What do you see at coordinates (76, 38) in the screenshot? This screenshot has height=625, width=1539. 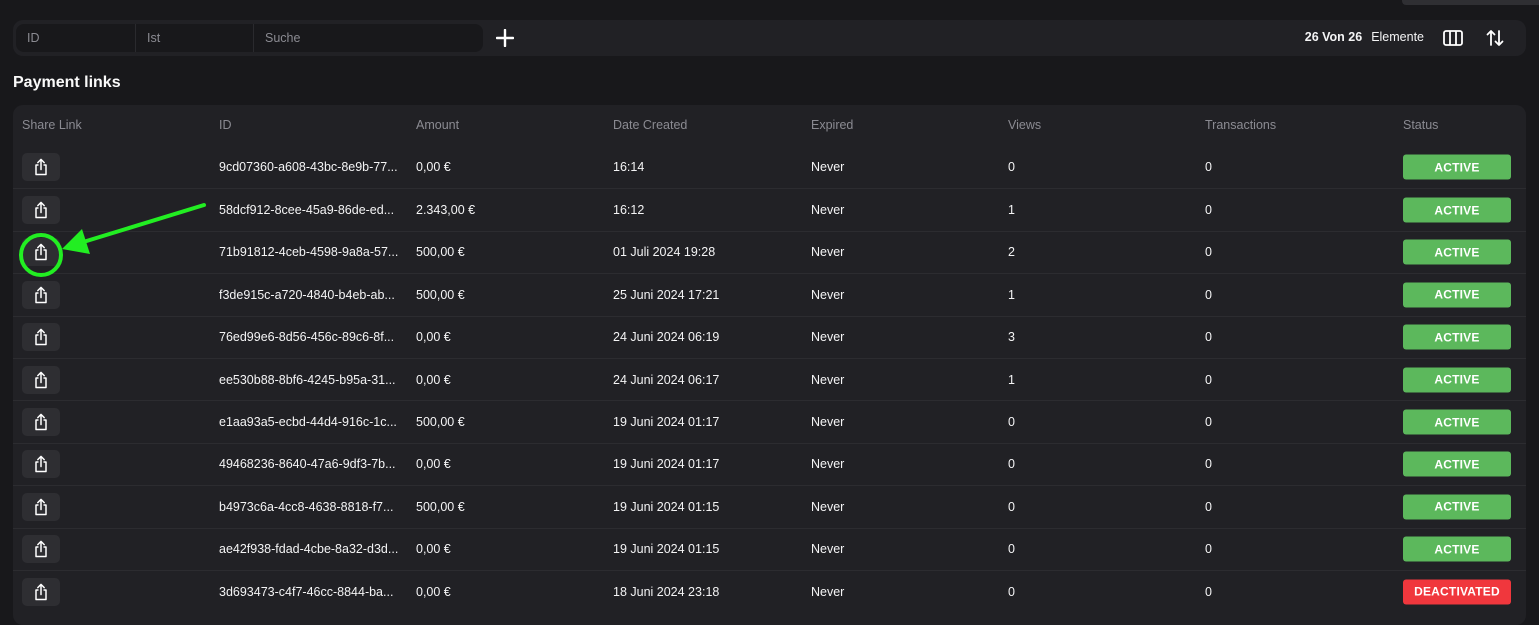 I see `filter-id-input` at bounding box center [76, 38].